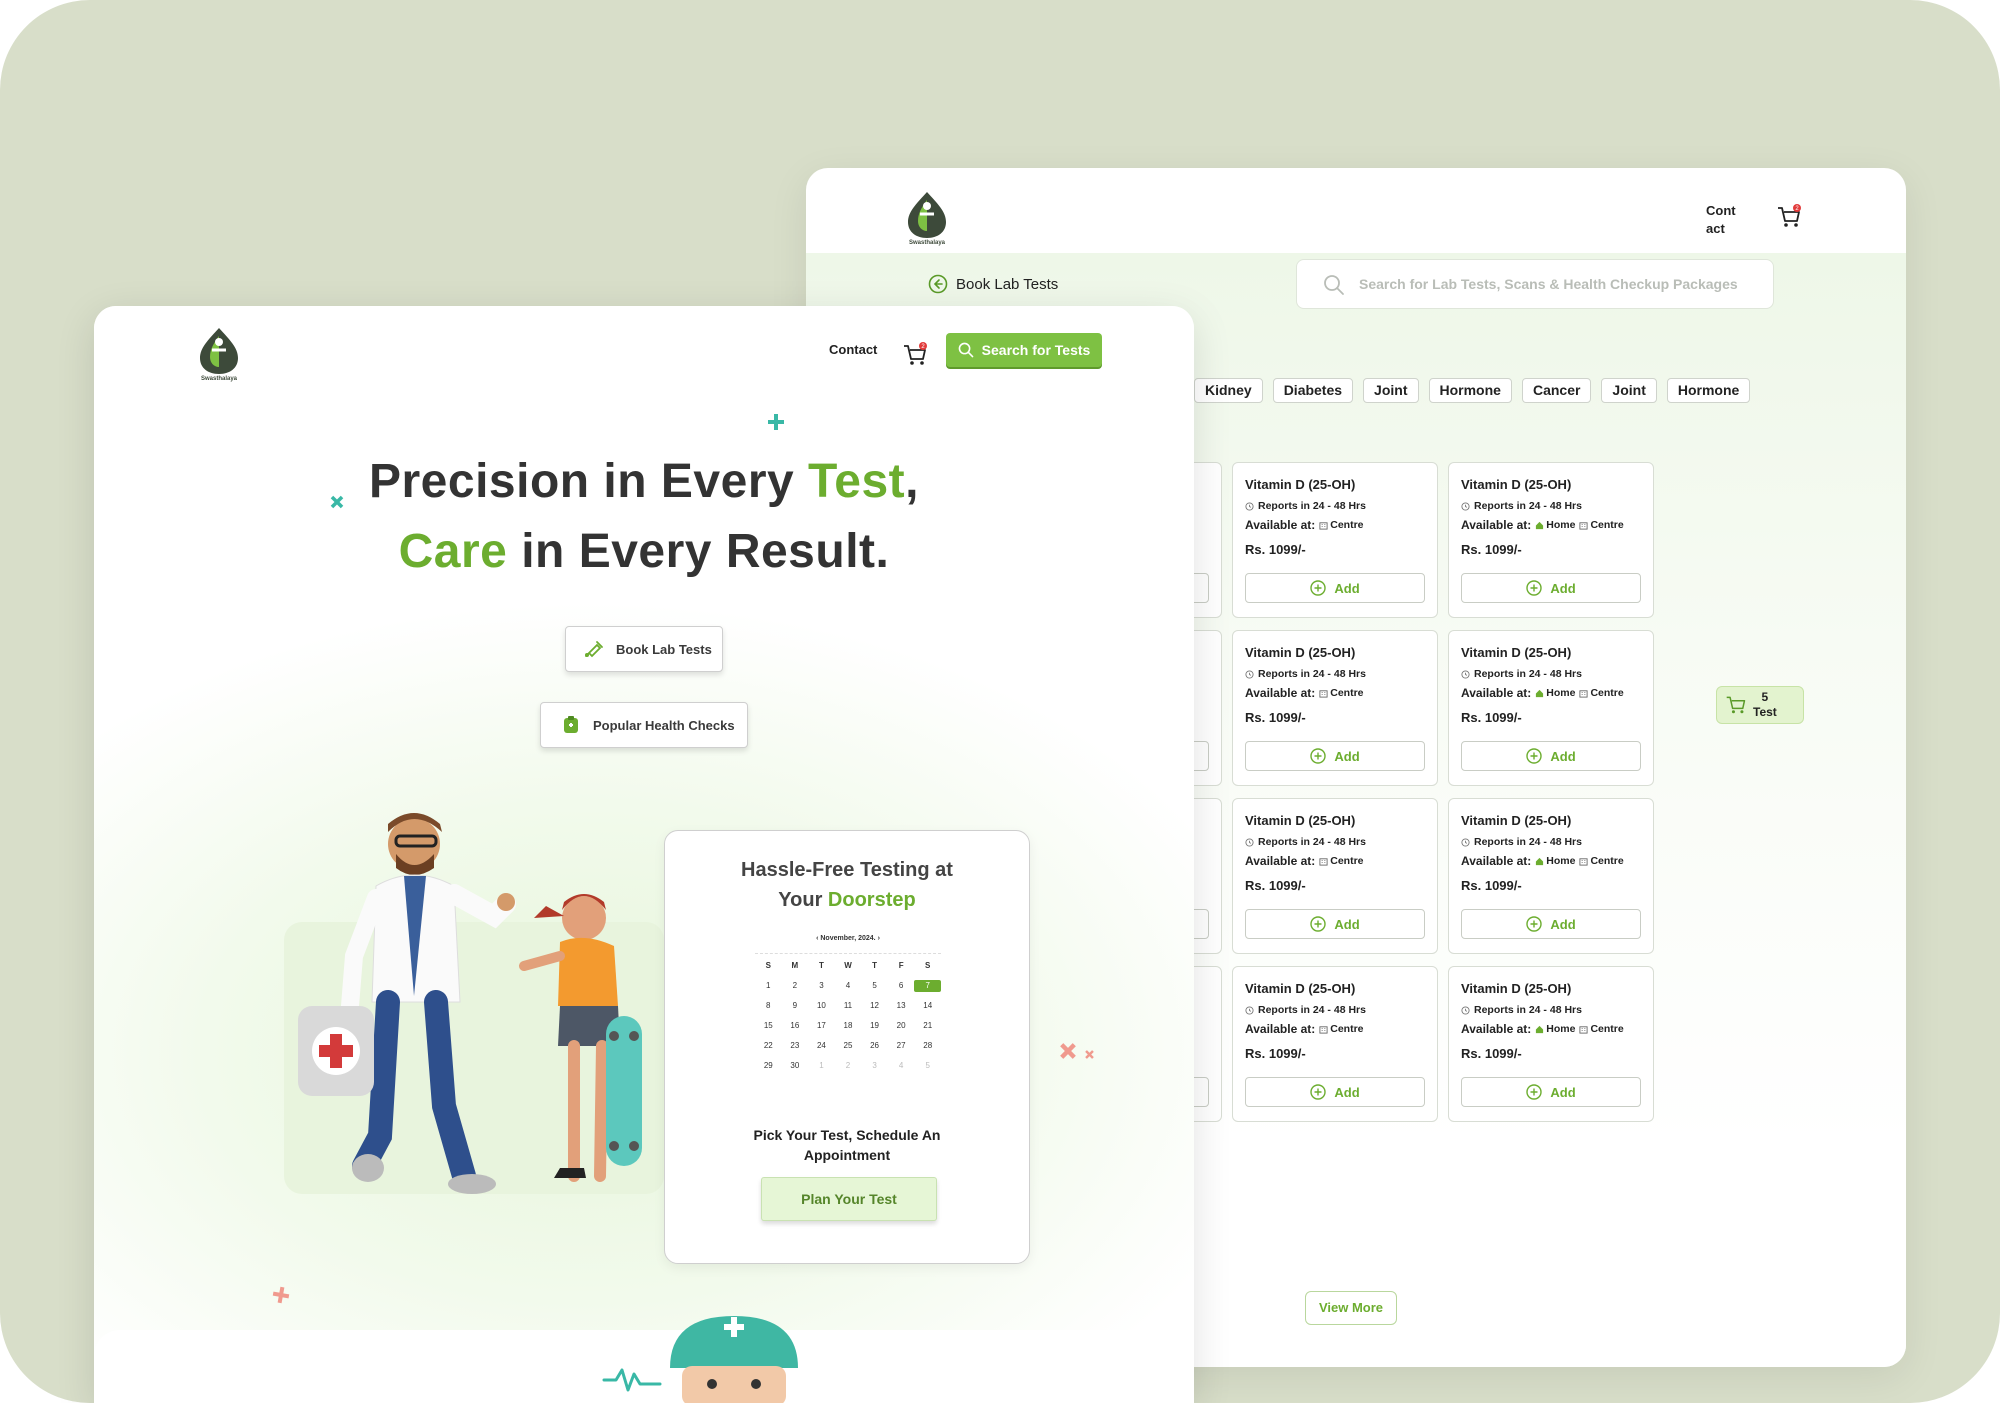 The height and width of the screenshot is (1403, 2000). What do you see at coordinates (927, 986) in the screenshot?
I see `calendar-day: 7` at bounding box center [927, 986].